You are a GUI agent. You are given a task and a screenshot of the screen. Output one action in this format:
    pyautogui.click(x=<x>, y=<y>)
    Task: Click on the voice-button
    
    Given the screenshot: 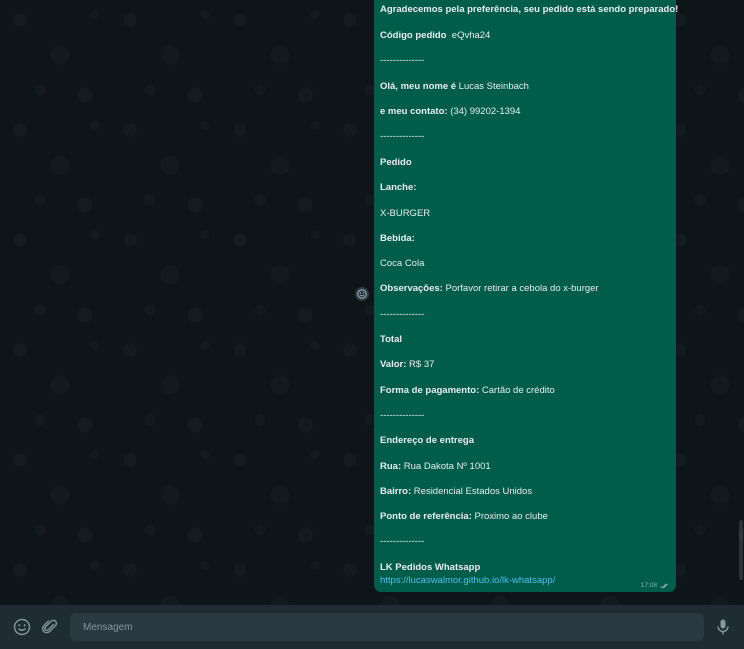 What is the action you would take?
    pyautogui.click(x=723, y=627)
    